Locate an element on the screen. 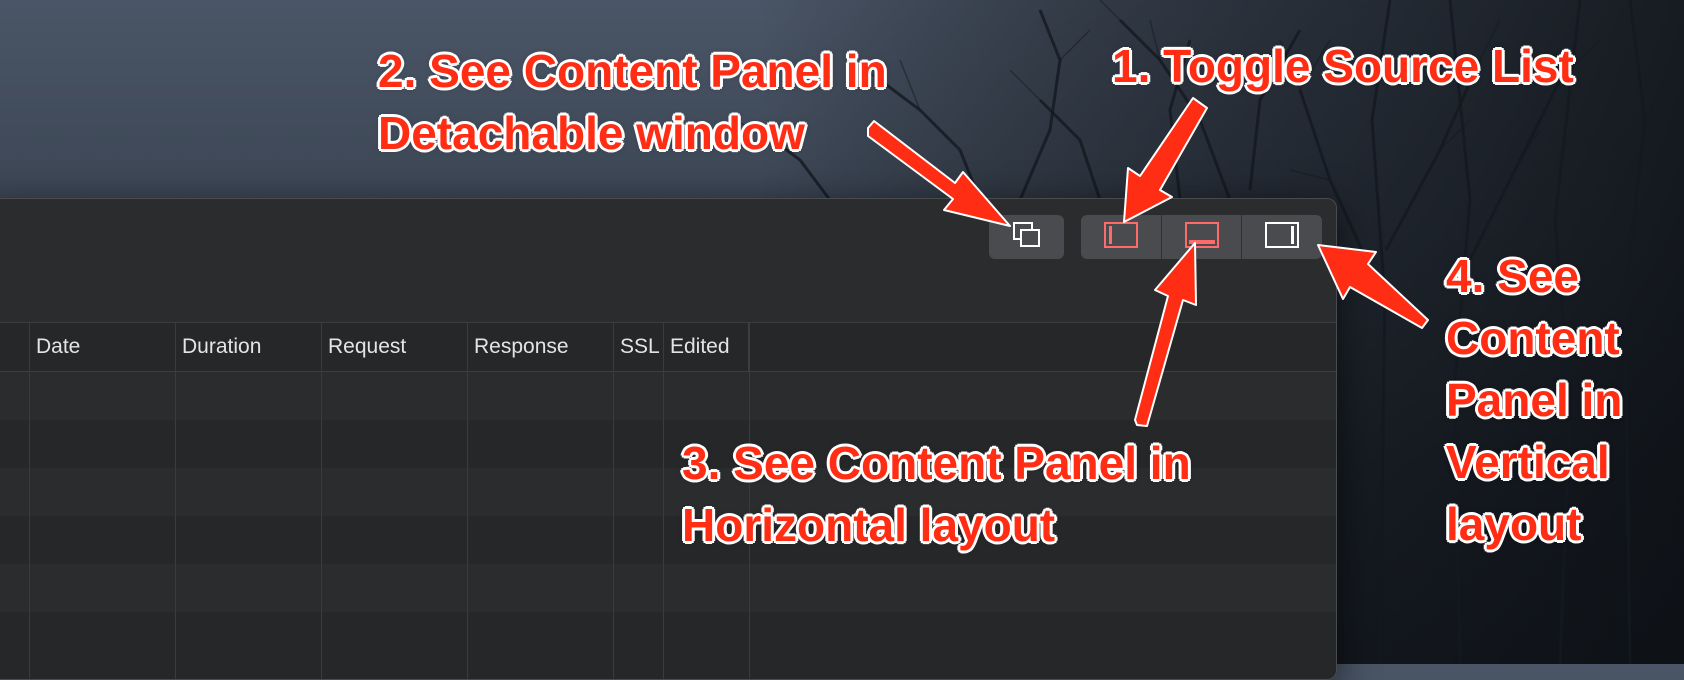  layout-segmented-control is located at coordinates (1201, 237).